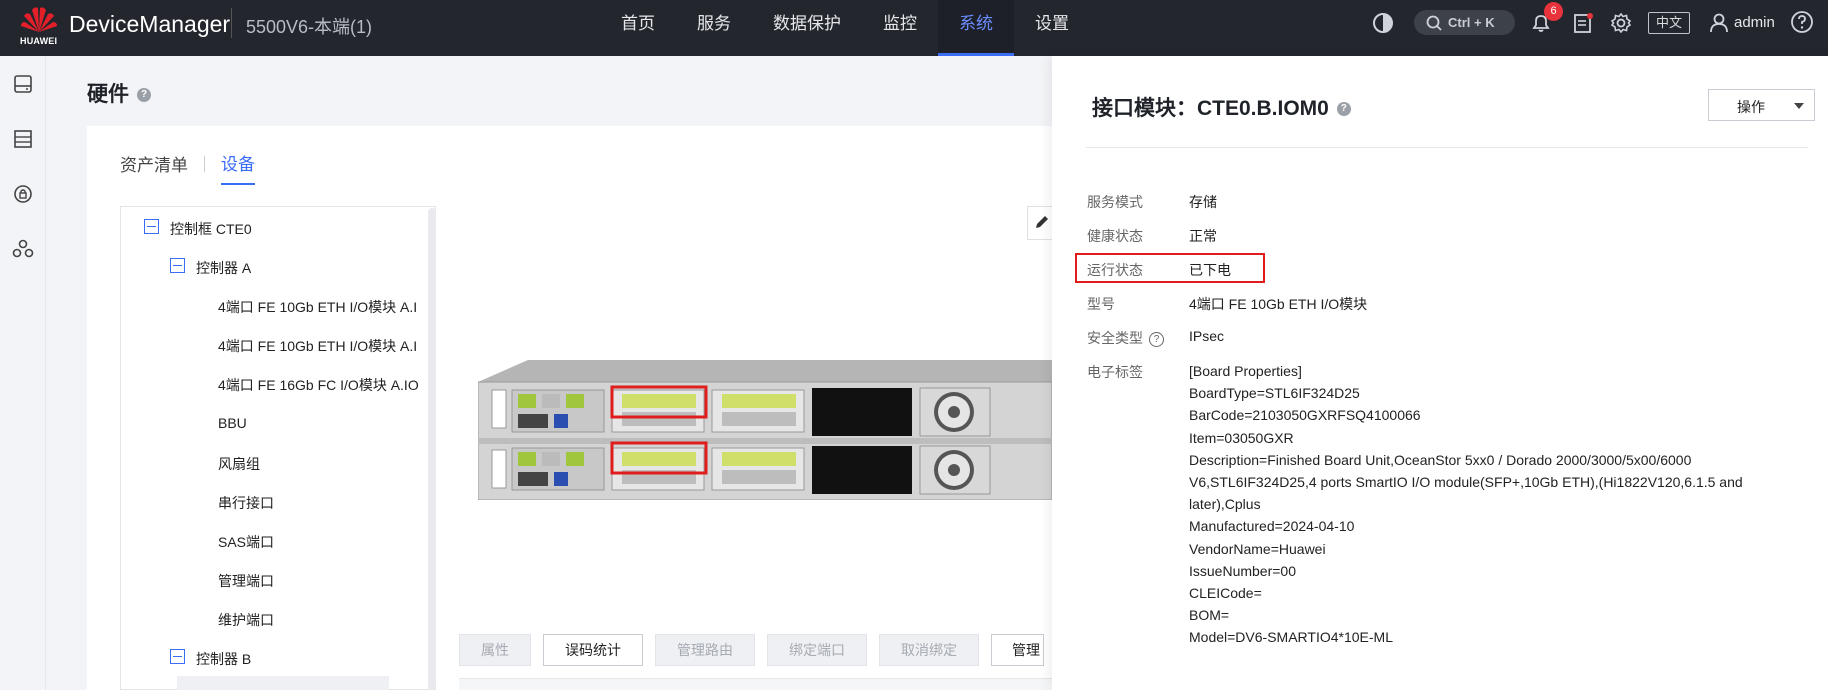 The image size is (1828, 690). Describe the element at coordinates (23, 373) in the screenshot. I see `left-rail` at that location.